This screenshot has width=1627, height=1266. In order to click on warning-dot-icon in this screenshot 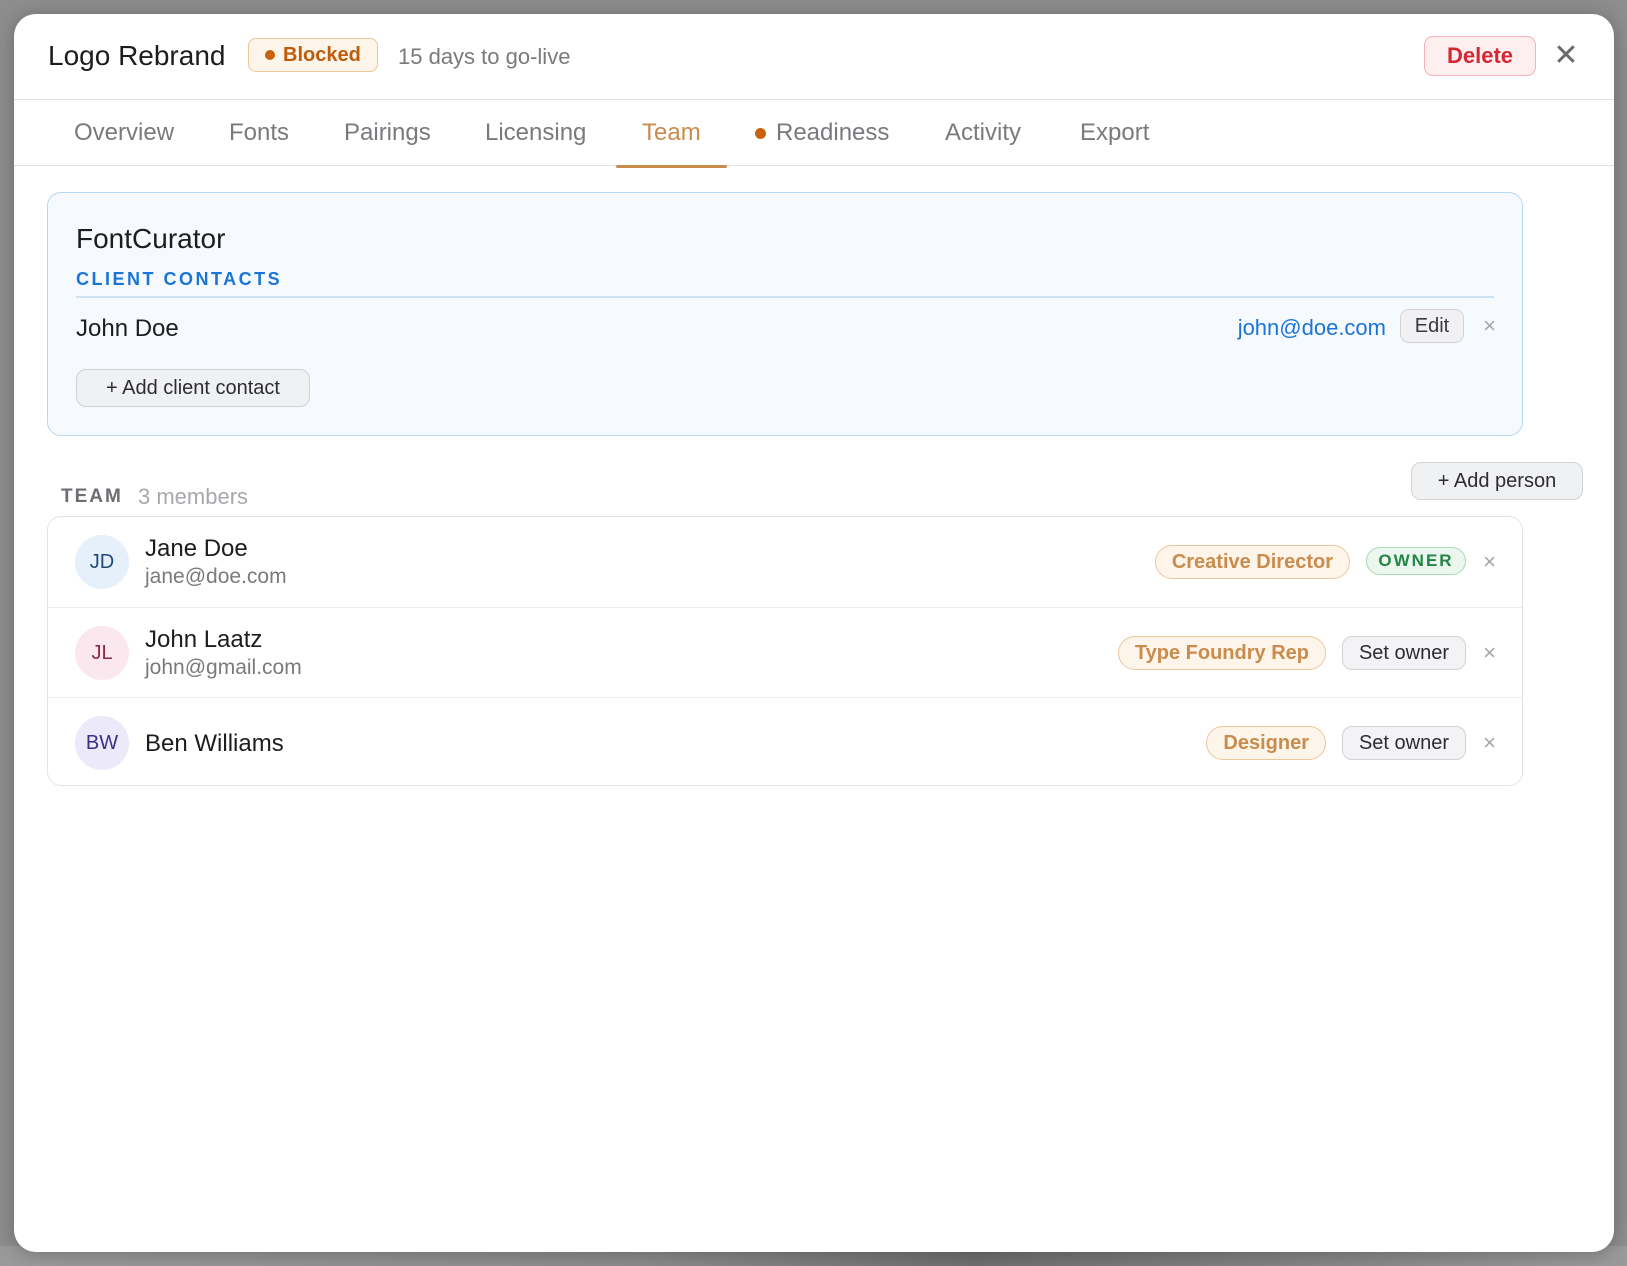, I will do `click(760, 133)`.